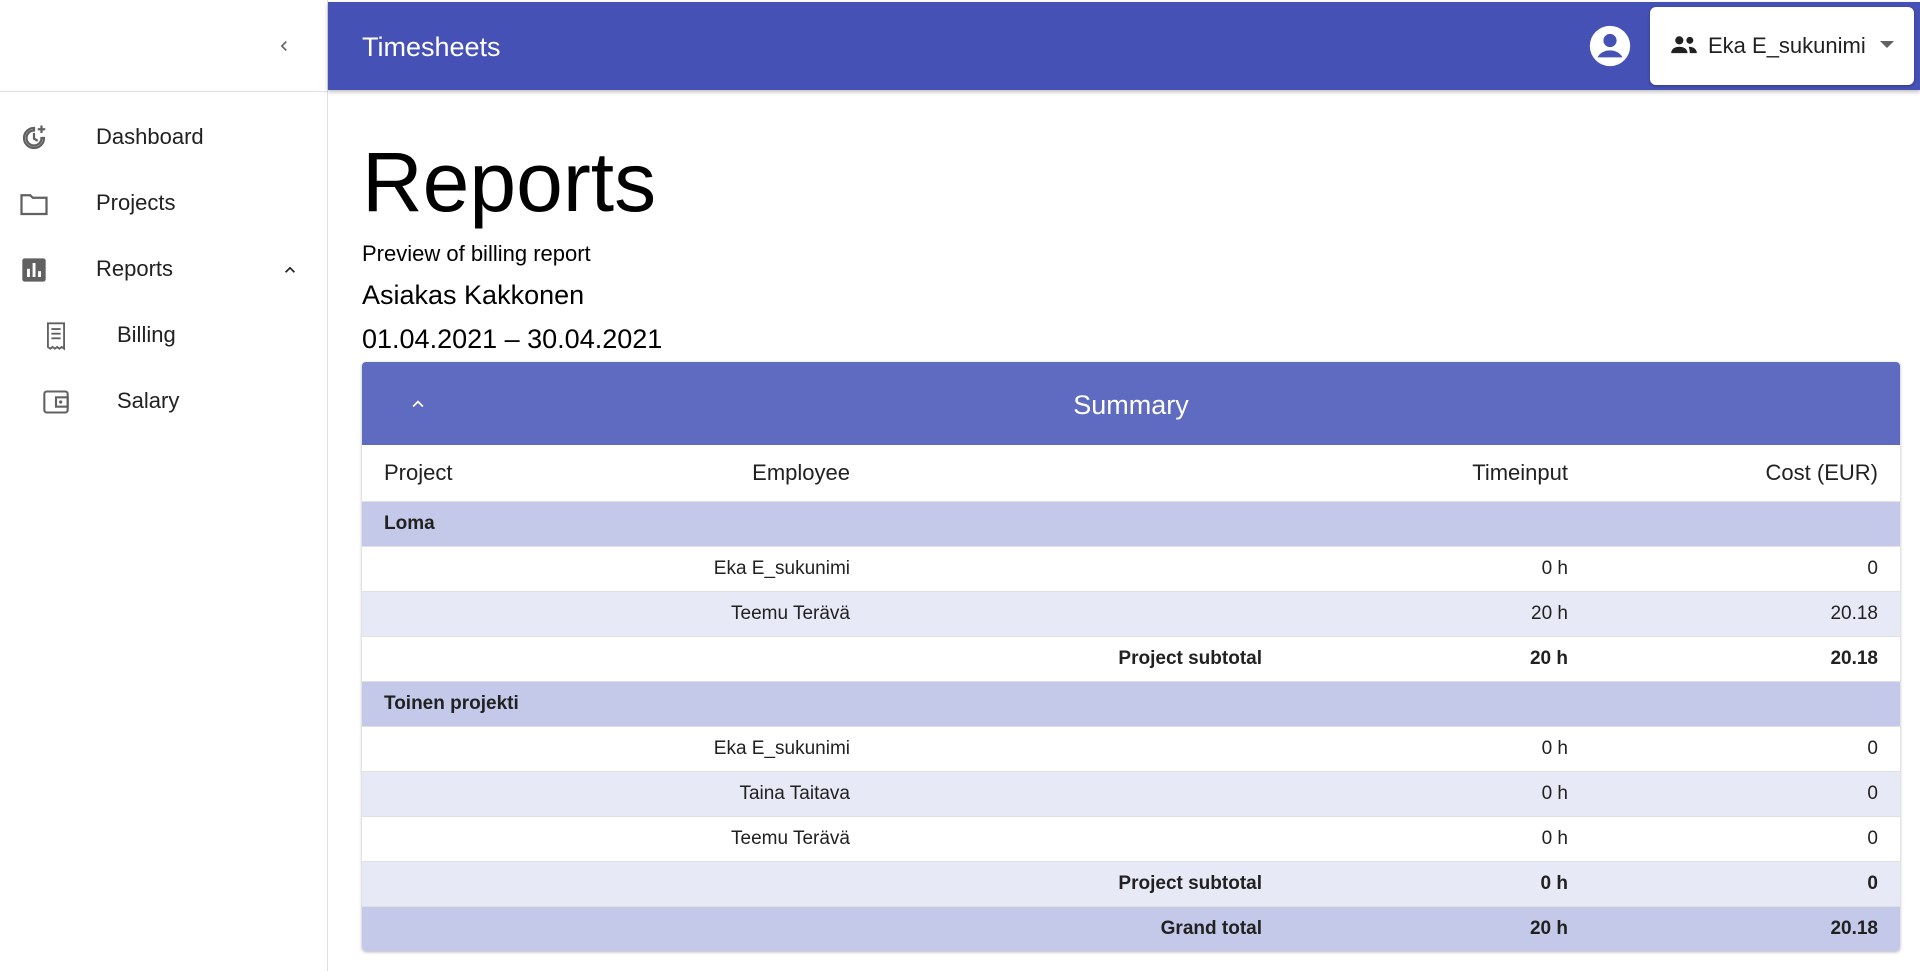 The height and width of the screenshot is (971, 1920). What do you see at coordinates (1437, 928) in the screenshot?
I see `grand-total-time: 20 h` at bounding box center [1437, 928].